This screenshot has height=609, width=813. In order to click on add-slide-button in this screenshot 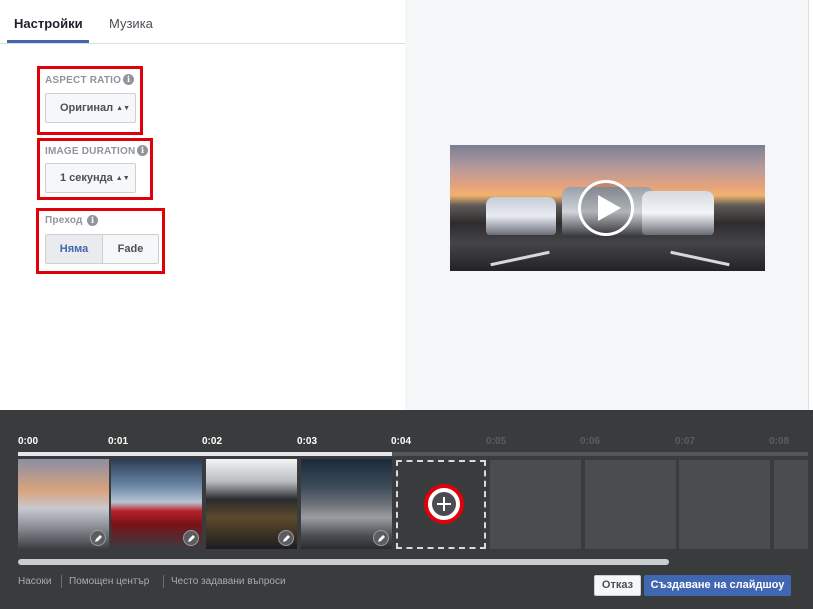, I will do `click(441, 504)`.